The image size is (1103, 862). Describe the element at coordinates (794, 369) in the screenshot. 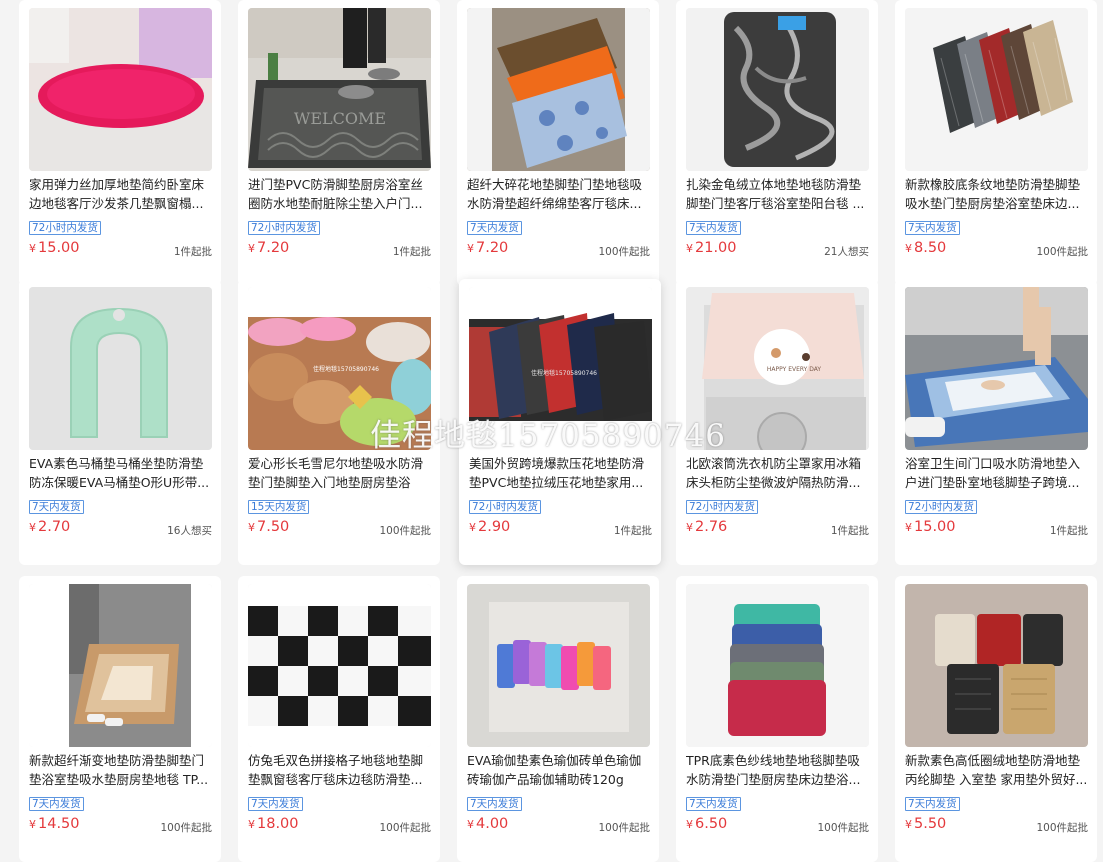

I see `image-caption: HAPPY EVERY DAY` at that location.